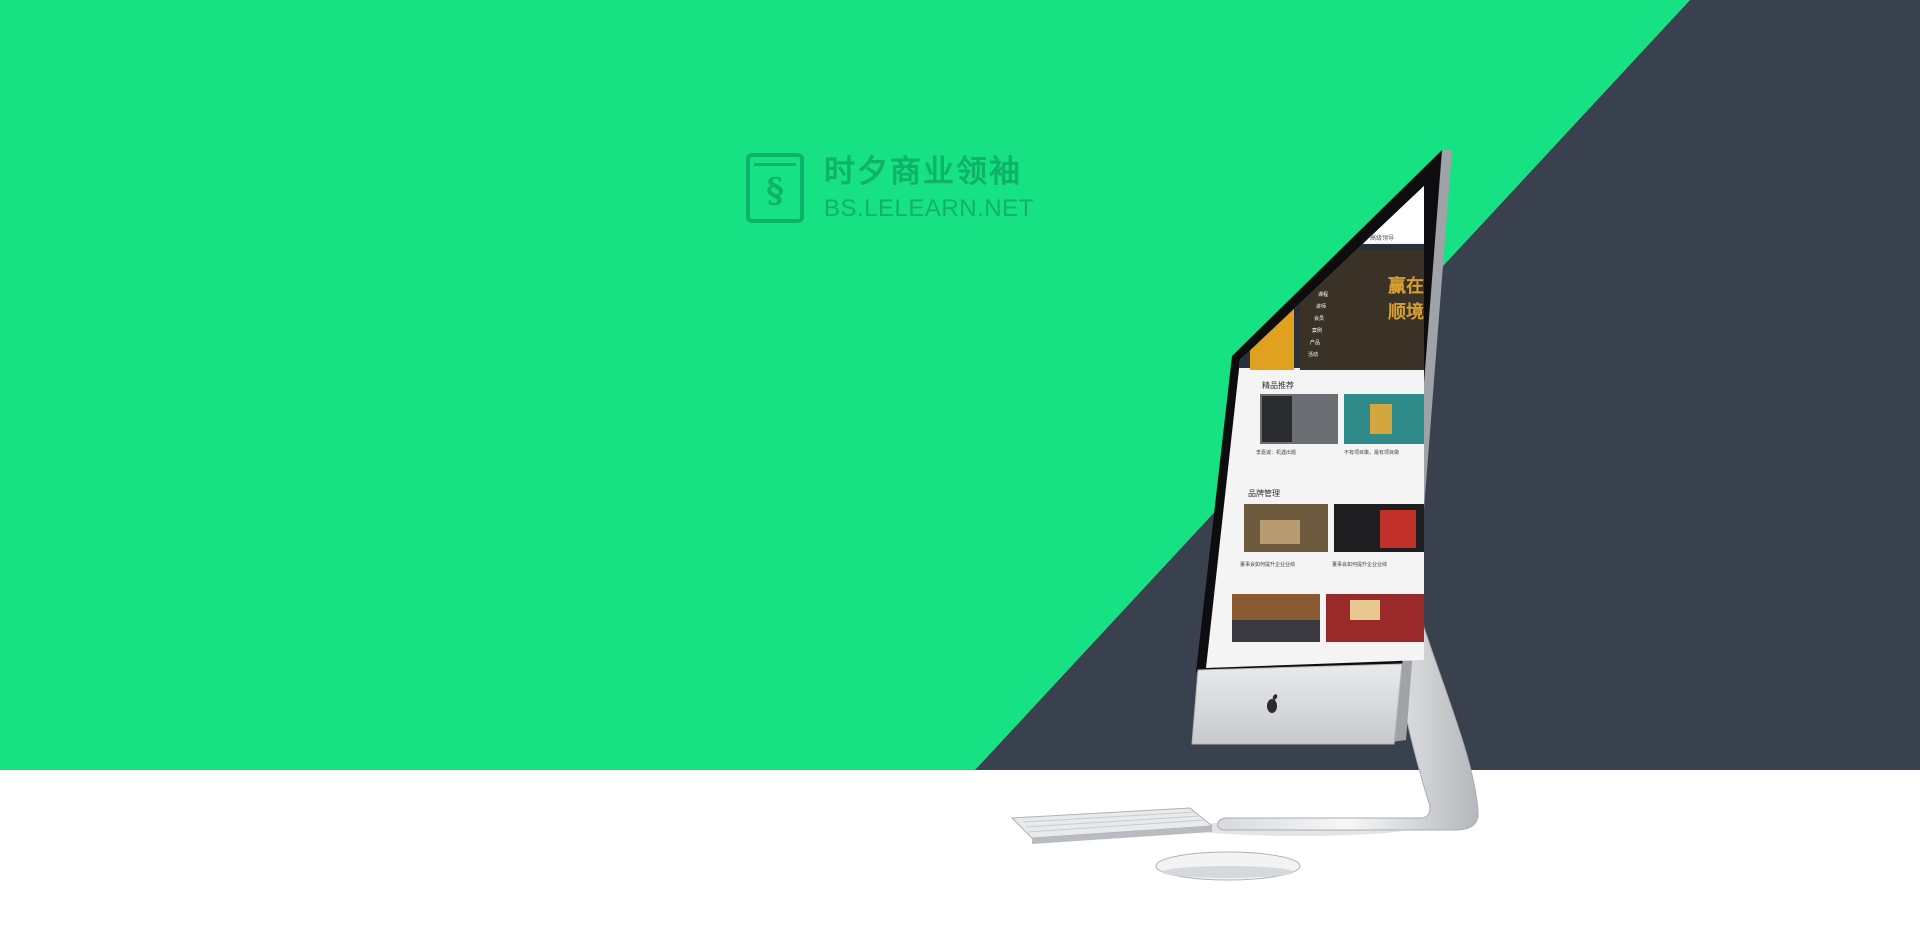 This screenshot has width=1920, height=937. I want to click on screen-card-text: 不有项目策，最有项目做, so click(1371, 452).